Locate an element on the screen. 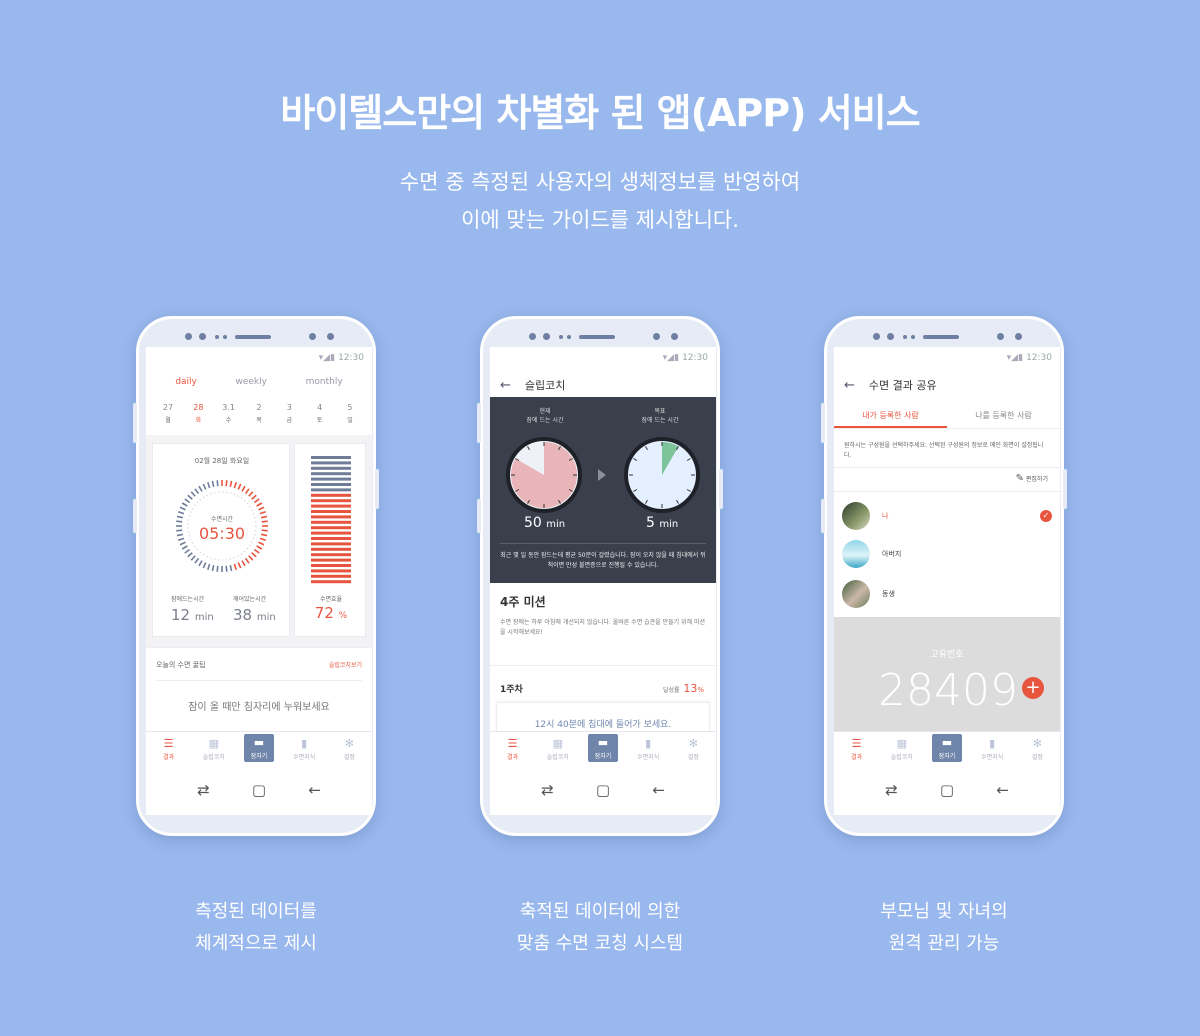 This screenshot has height=1036, width=1200. awake-label: 깨어있는시간 is located at coordinates (250, 599).